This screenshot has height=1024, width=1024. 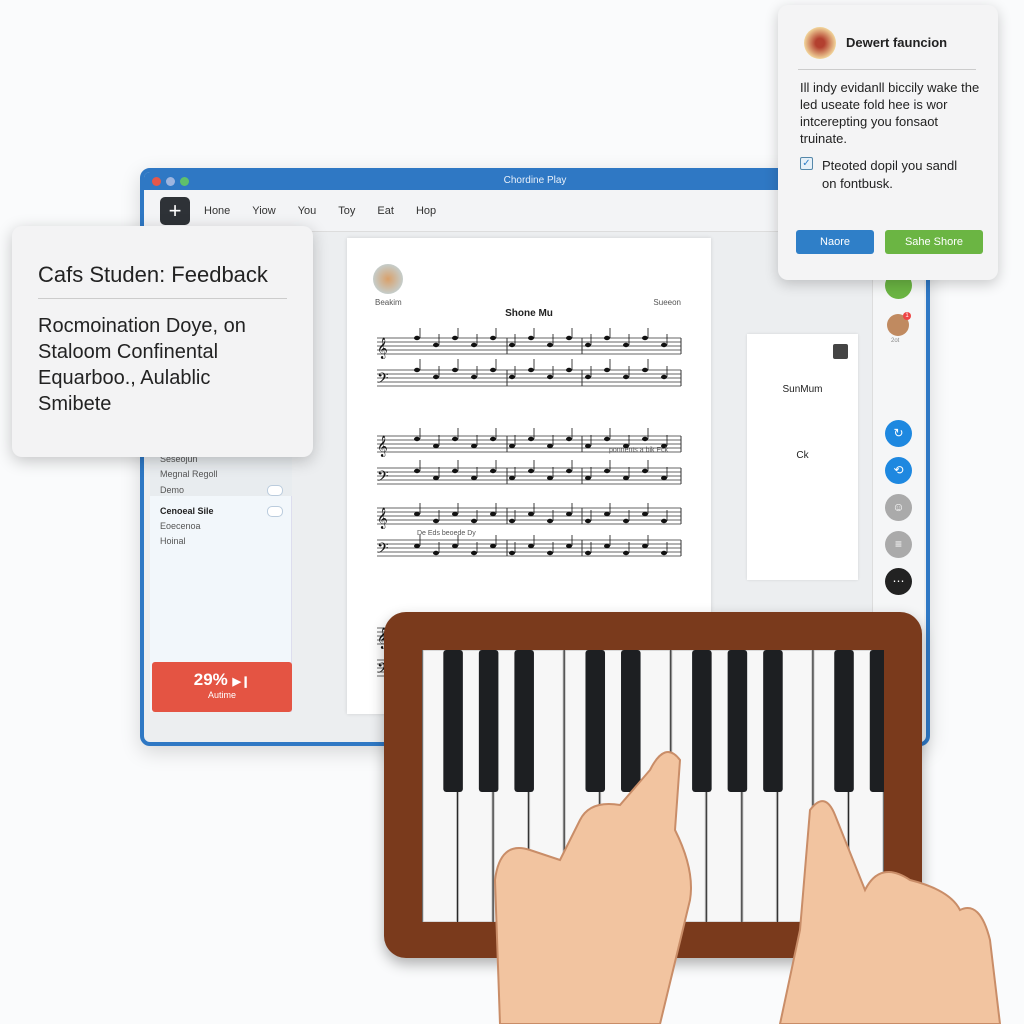 I want to click on close-window-button, so click(x=156, y=181).